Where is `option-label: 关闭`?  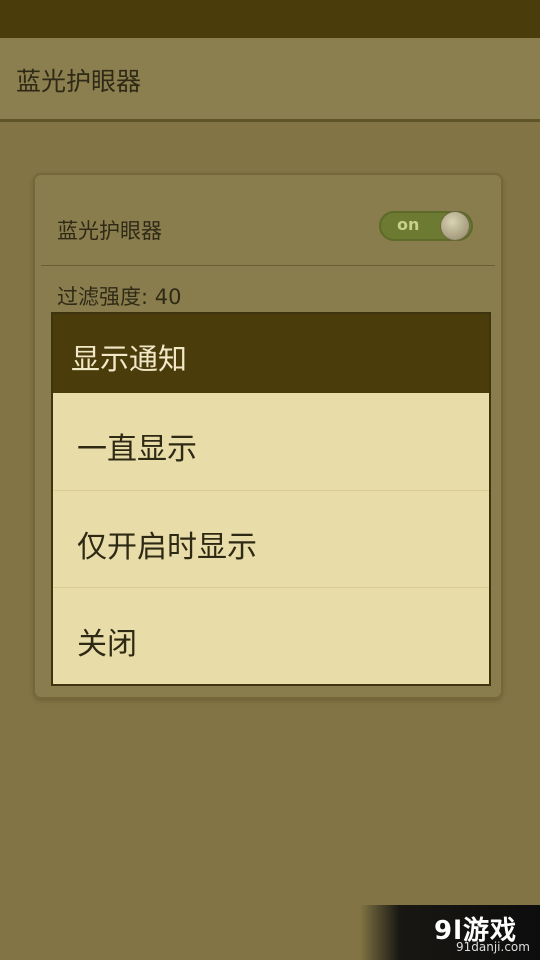 option-label: 关闭 is located at coordinates (107, 644).